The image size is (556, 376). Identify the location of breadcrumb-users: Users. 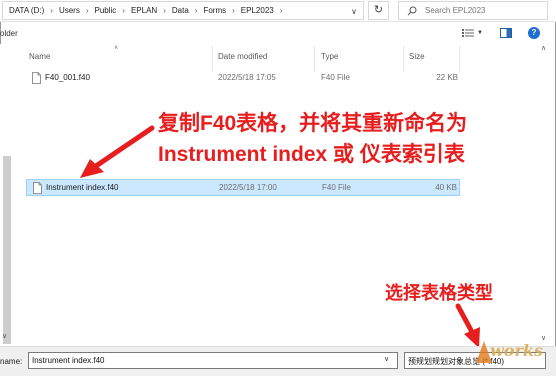
(69, 10).